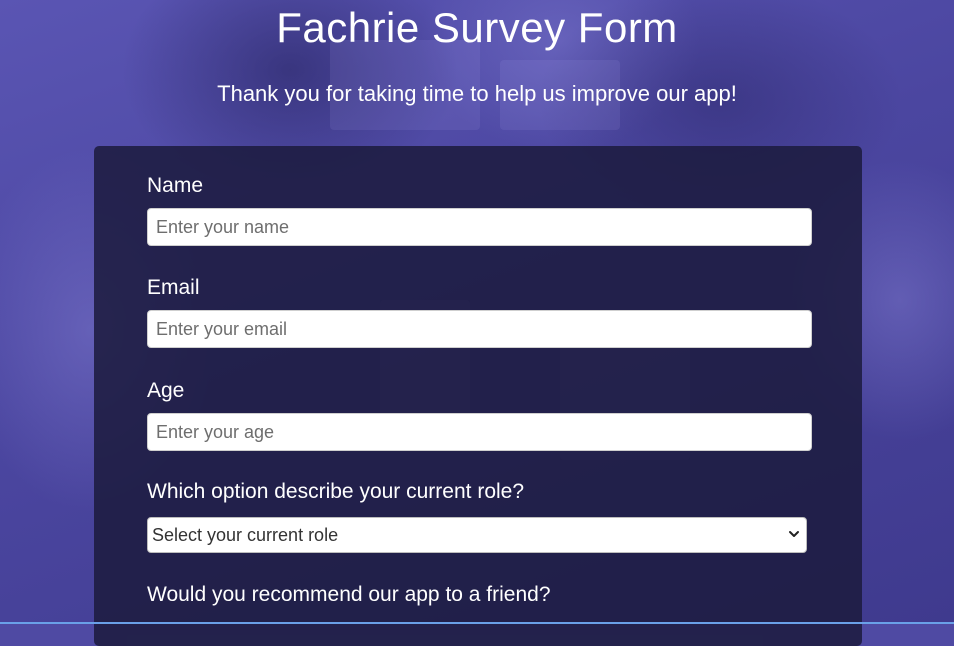 The height and width of the screenshot is (646, 954). I want to click on recommend-label: Would you recommend our app to a friend?, so click(349, 594).